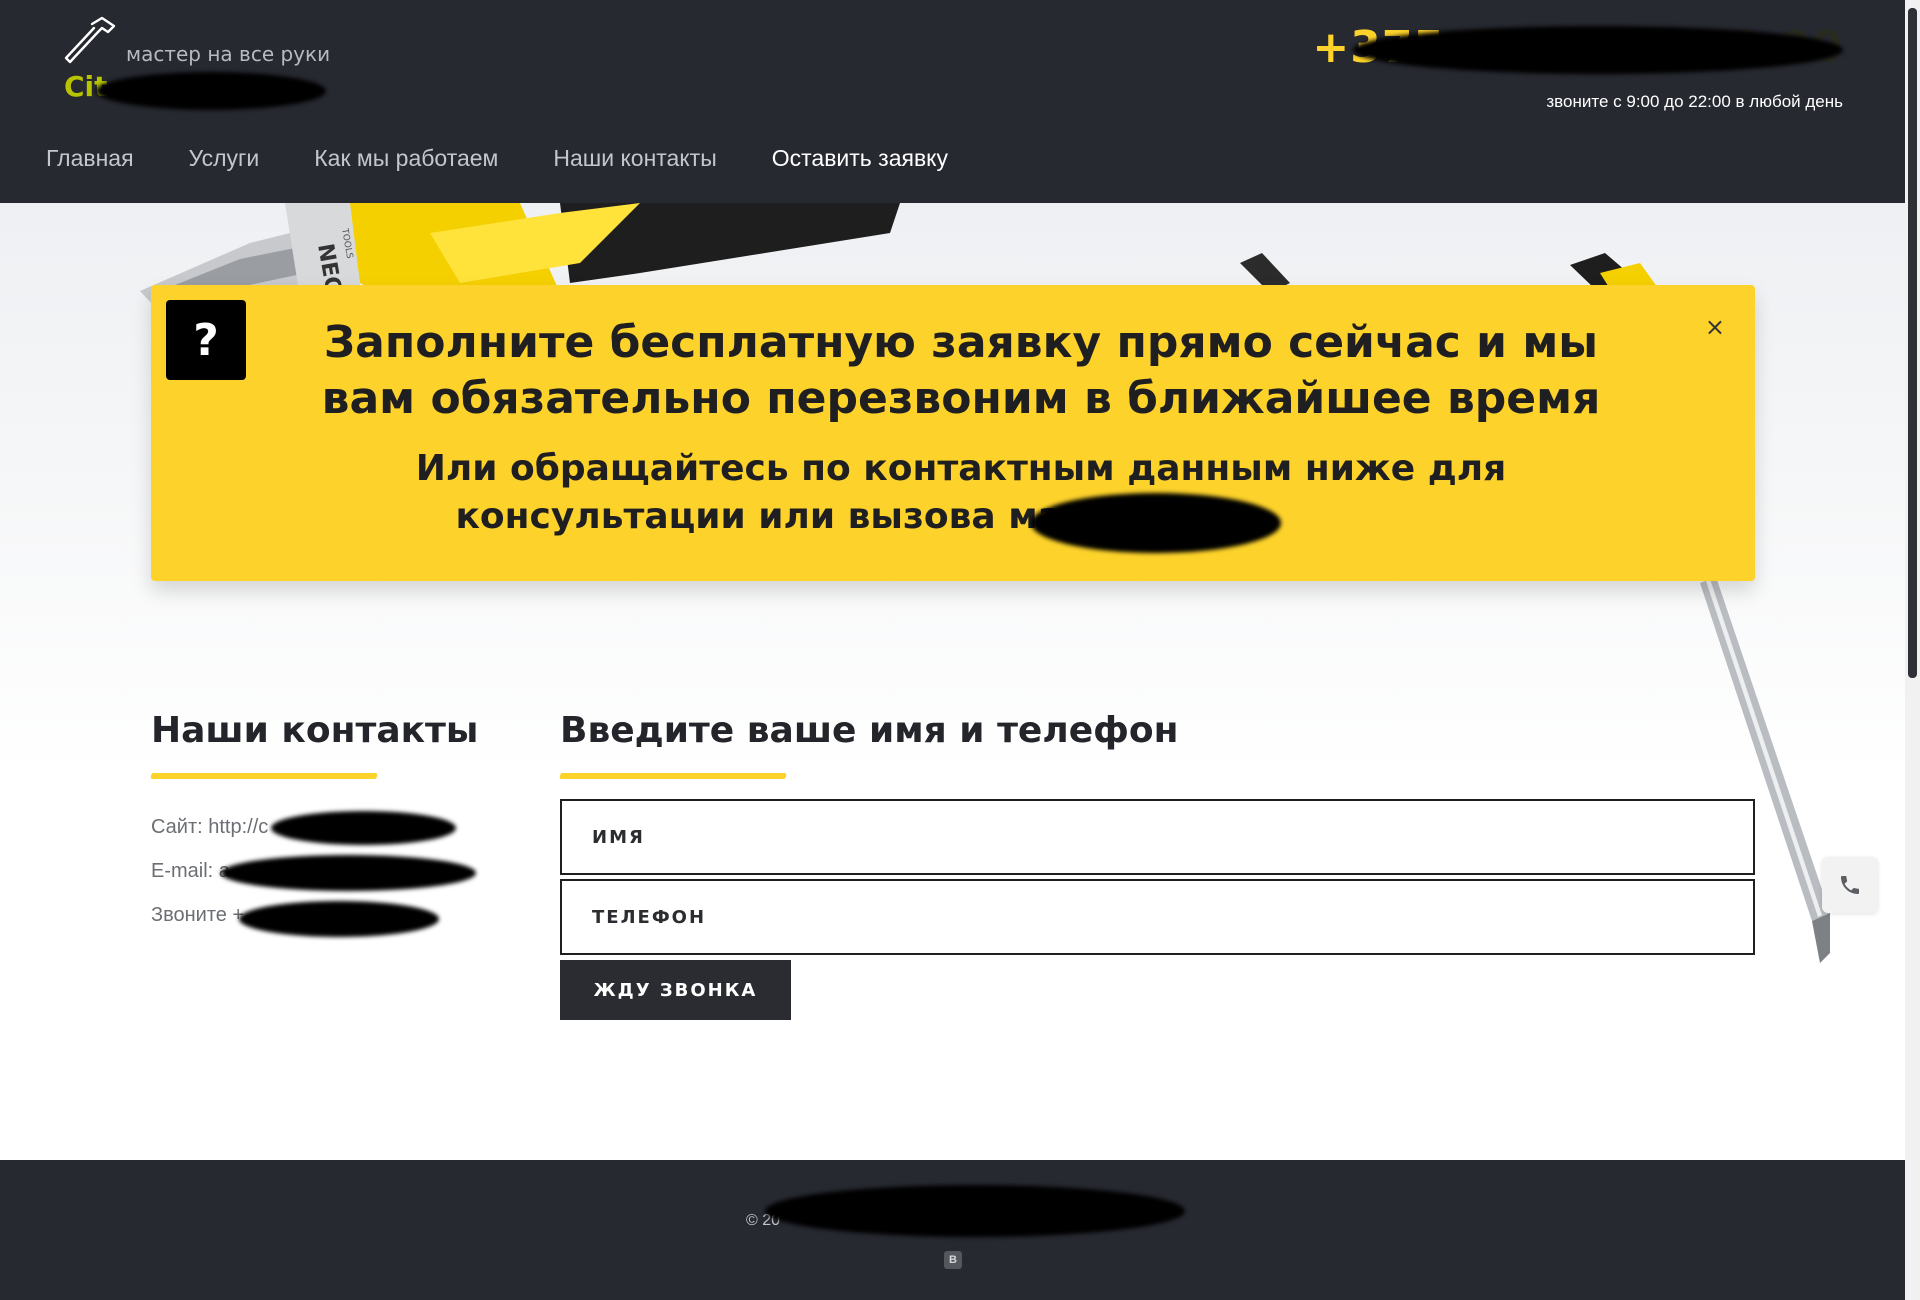 This screenshot has height=1300, width=1920. I want to click on nav-item-services: Услуги, so click(224, 158).